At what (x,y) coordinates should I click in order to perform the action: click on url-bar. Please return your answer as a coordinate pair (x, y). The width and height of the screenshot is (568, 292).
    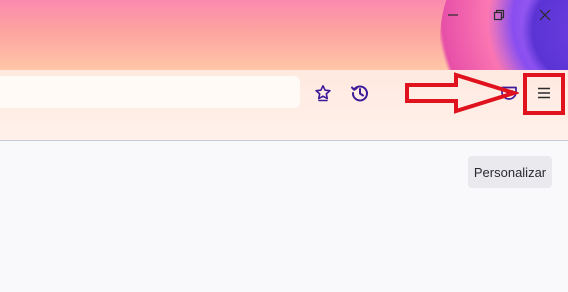
    Looking at the image, I should click on (150, 92).